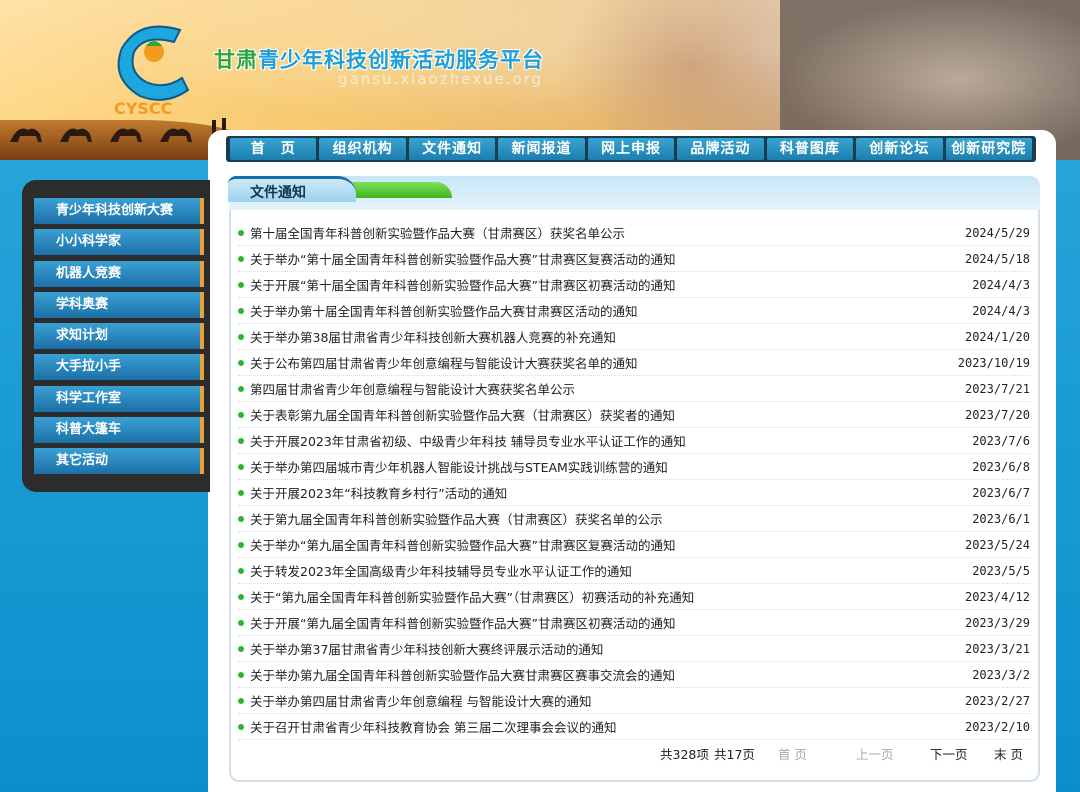 The width and height of the screenshot is (1080, 792). Describe the element at coordinates (1001, 310) in the screenshot. I see `notice-date: 2024/4/3` at that location.